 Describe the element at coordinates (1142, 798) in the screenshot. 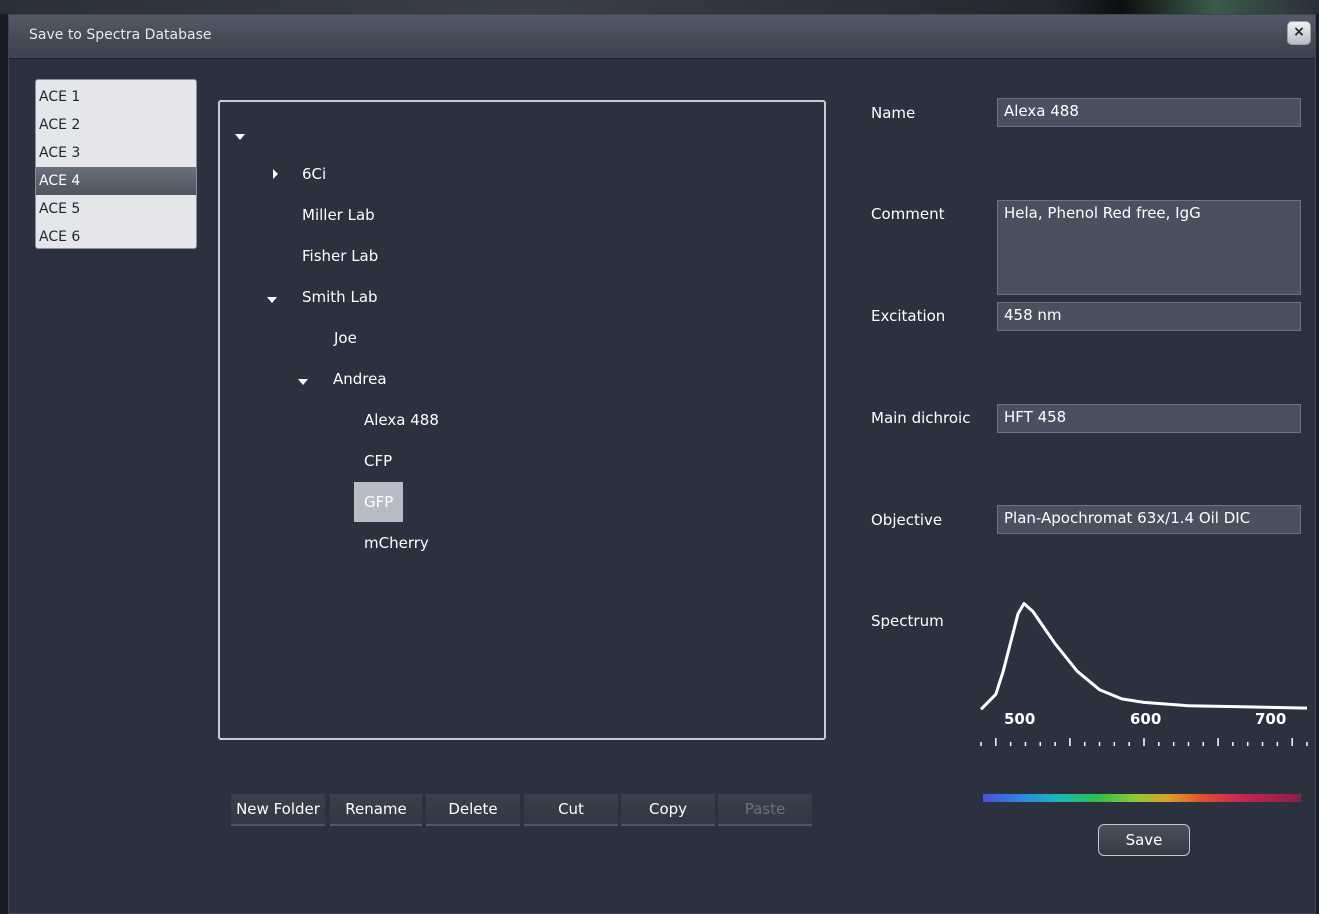

I see `wavelength-color-bar` at that location.